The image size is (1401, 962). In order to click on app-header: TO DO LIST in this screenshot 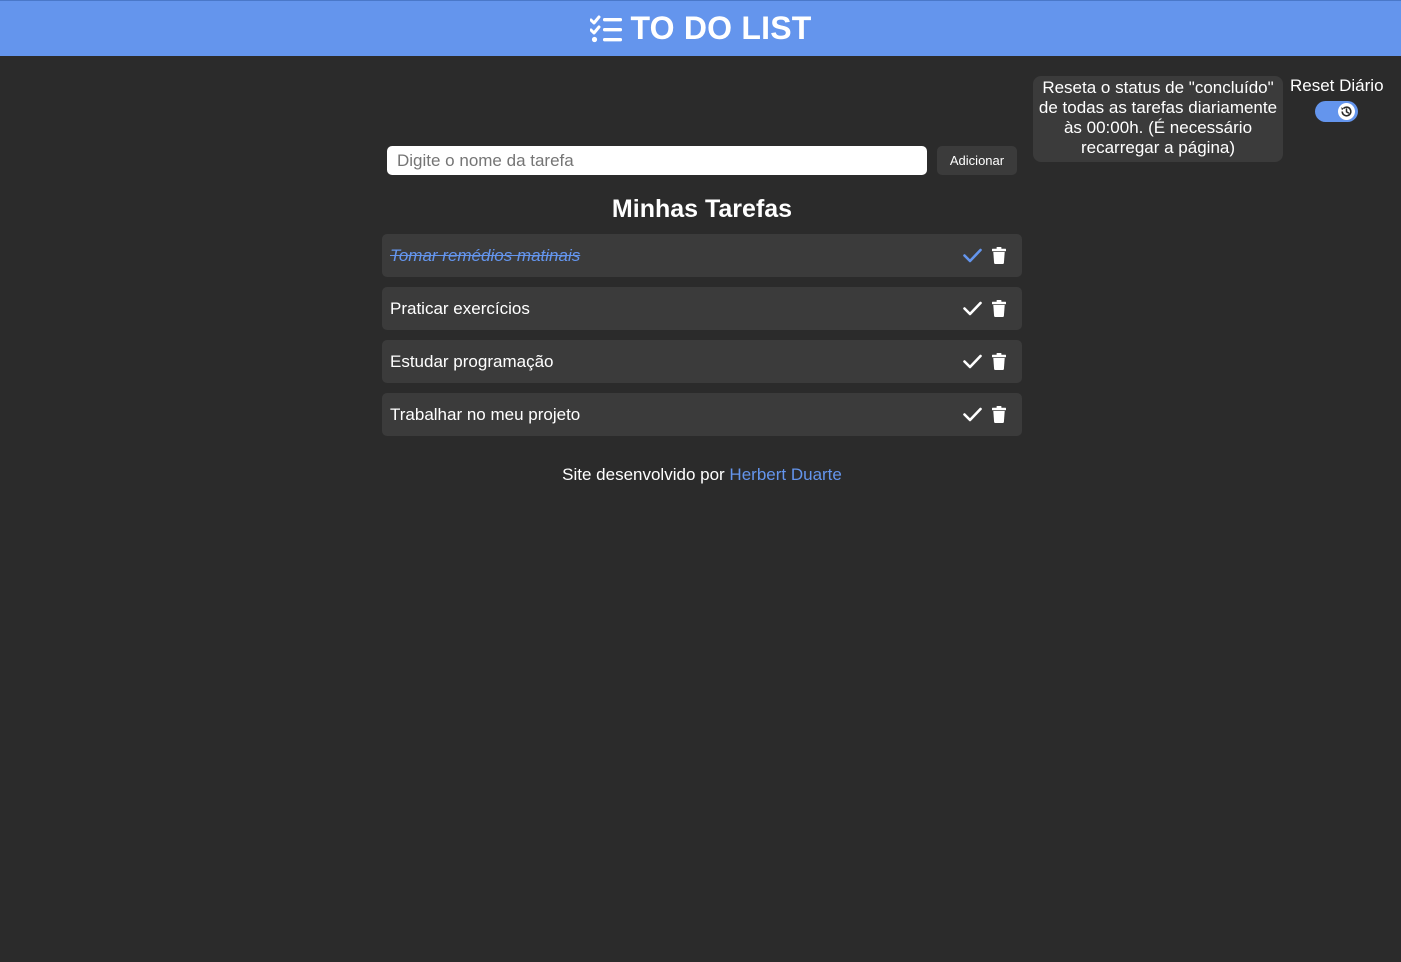, I will do `click(700, 28)`.